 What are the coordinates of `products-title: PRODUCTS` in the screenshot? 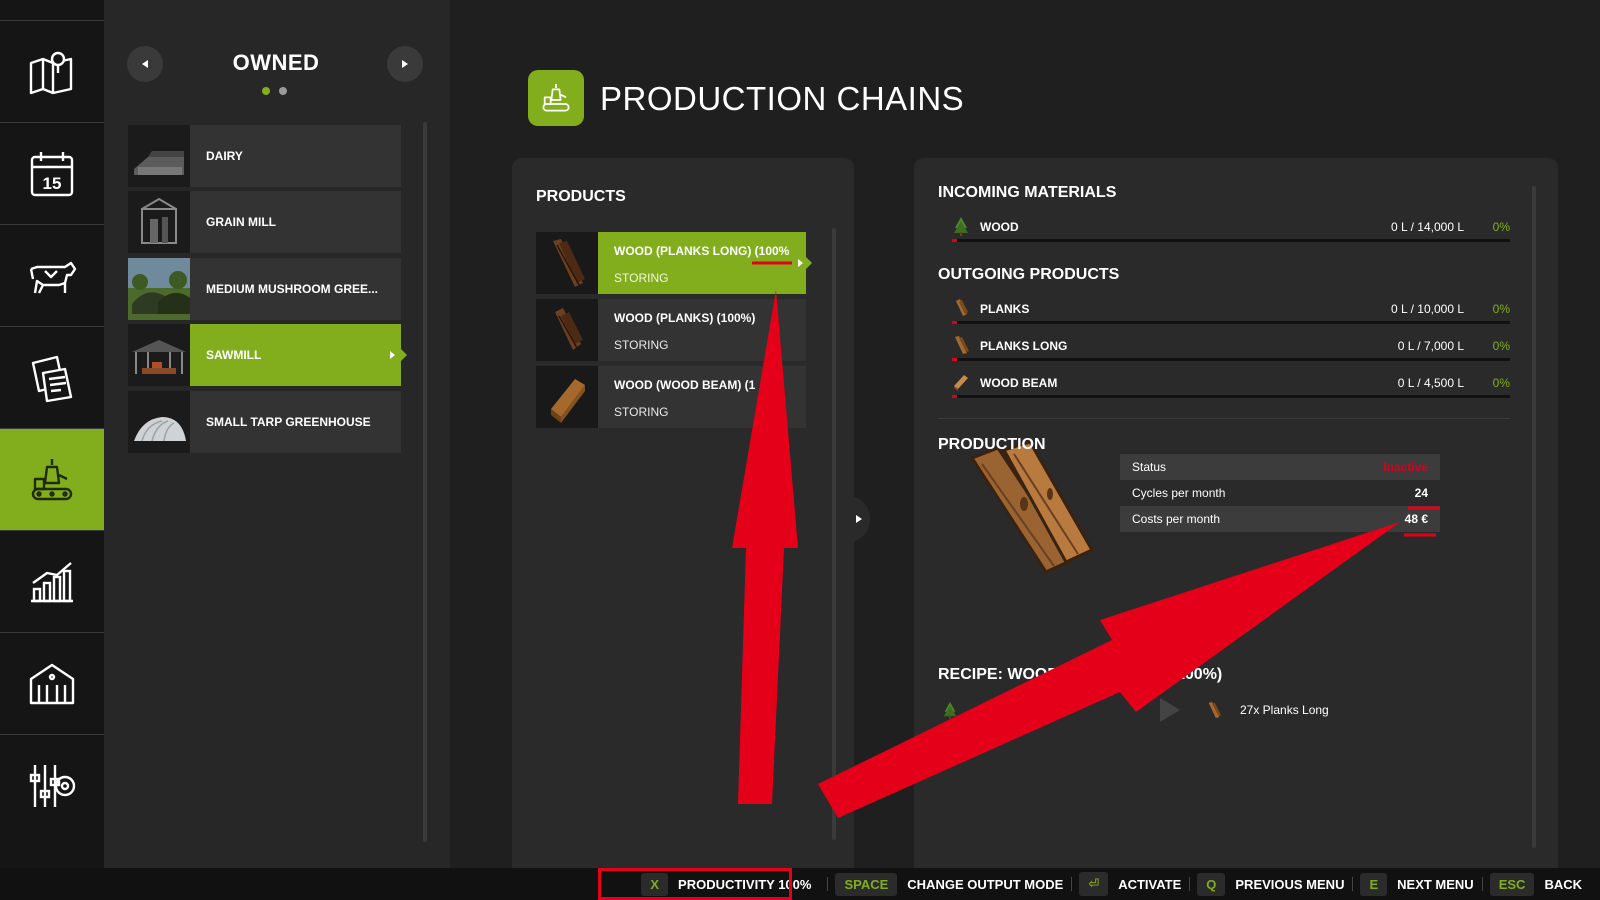 It's located at (581, 196).